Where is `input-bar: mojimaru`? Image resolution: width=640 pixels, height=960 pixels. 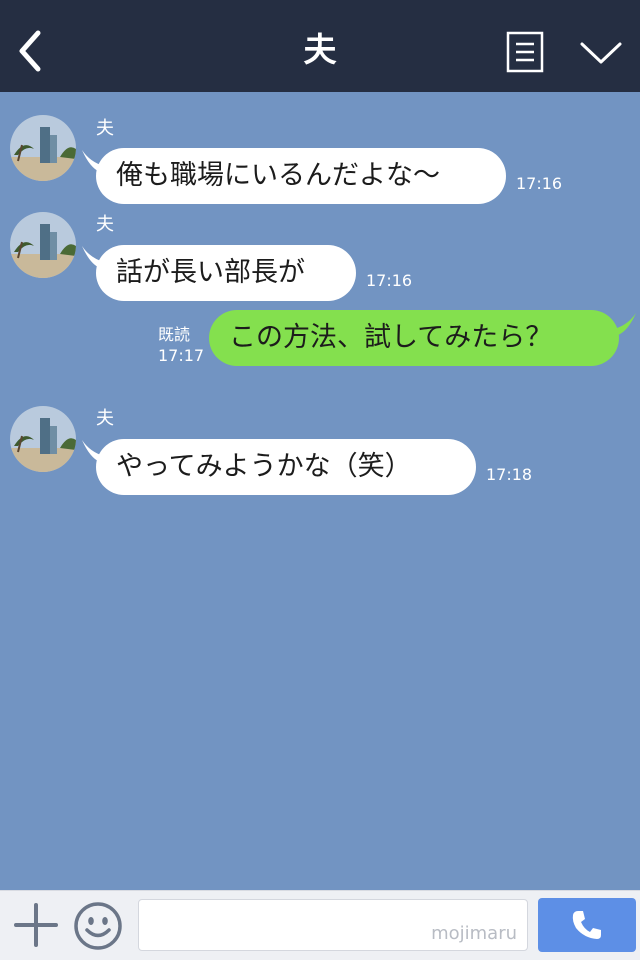
input-bar: mojimaru is located at coordinates (320, 925).